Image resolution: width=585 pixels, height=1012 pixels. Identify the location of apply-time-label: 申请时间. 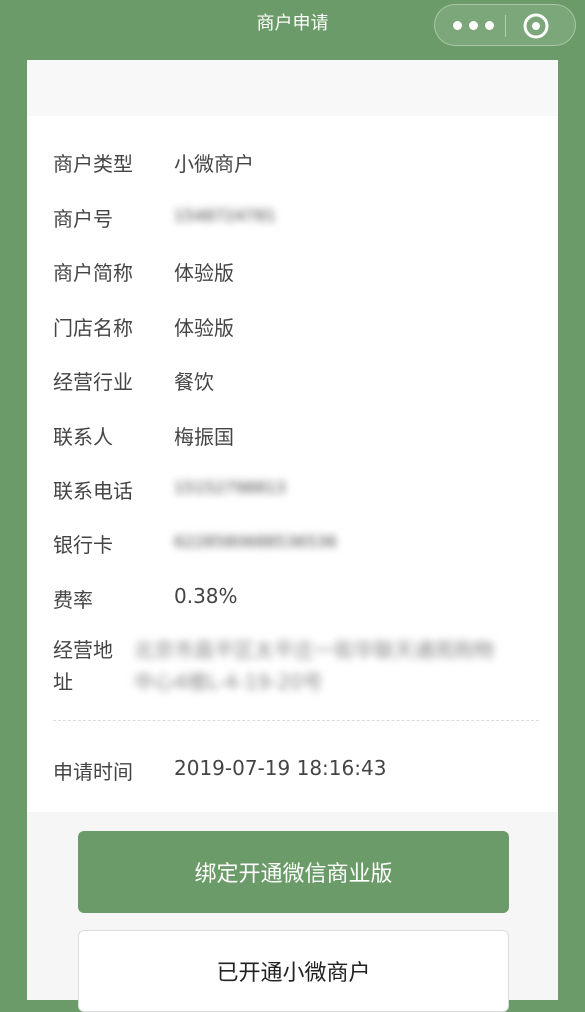
(93, 772).